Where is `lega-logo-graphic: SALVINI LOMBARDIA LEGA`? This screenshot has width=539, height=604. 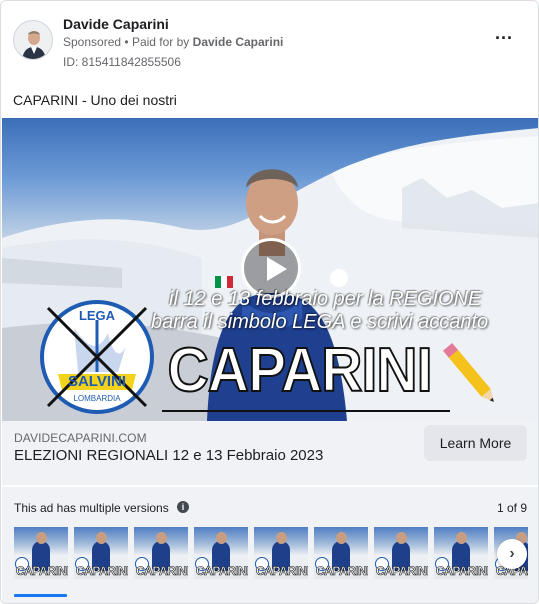 lega-logo-graphic: SALVINI LOMBARDIA LEGA is located at coordinates (97, 357).